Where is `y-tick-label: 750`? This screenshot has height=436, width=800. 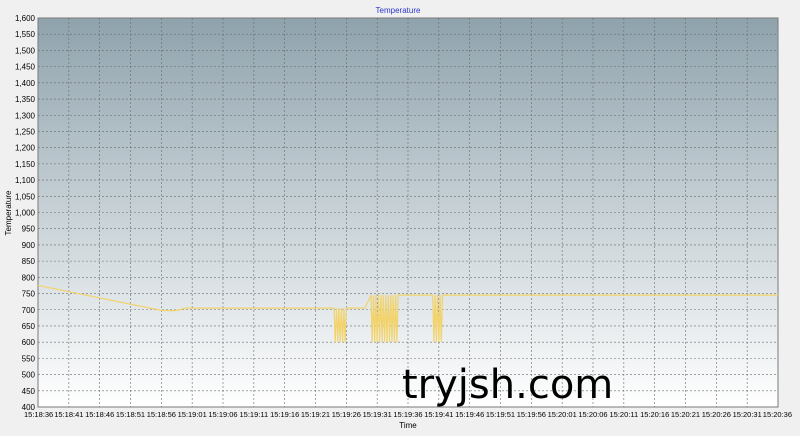 y-tick-label: 750 is located at coordinates (29, 294).